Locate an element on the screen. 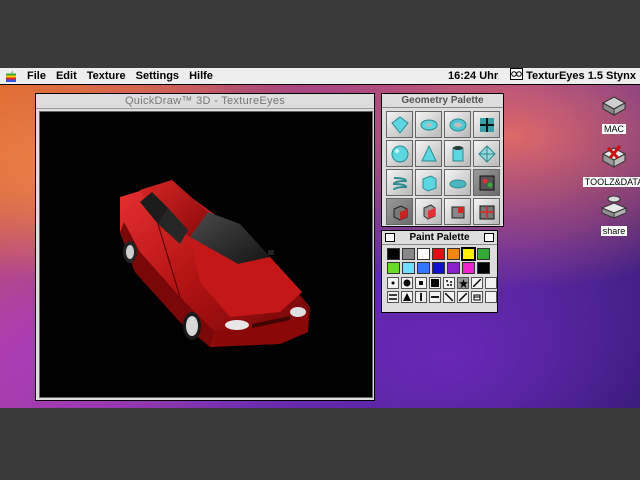  red-dot-box-tool-icon is located at coordinates (457, 211).